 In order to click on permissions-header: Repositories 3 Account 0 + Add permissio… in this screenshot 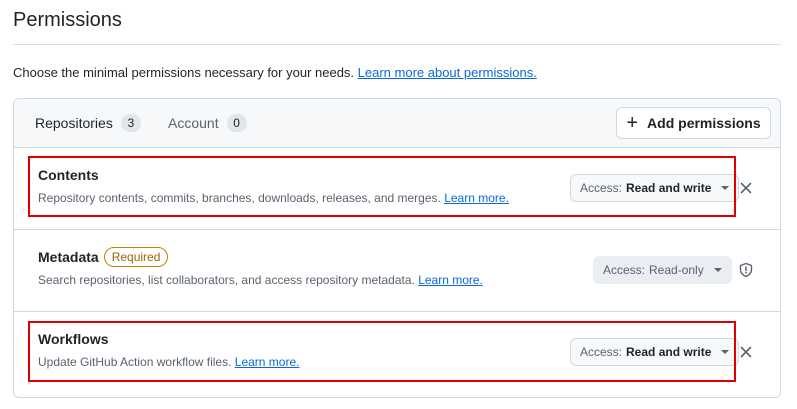, I will do `click(397, 123)`.